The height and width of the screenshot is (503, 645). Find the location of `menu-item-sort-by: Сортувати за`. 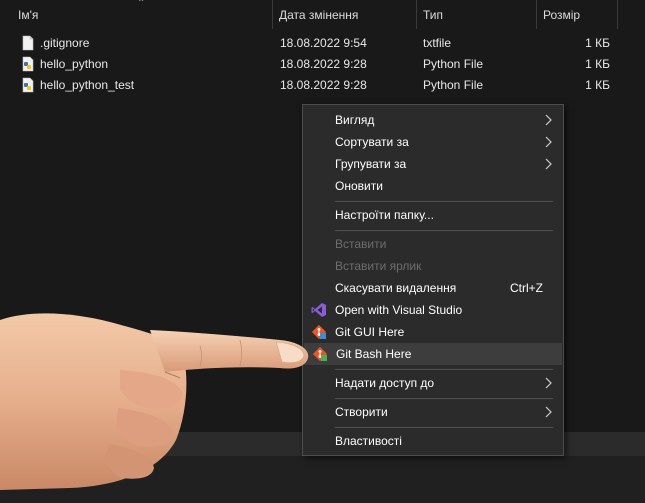

menu-item-sort-by: Сортувати за is located at coordinates (433, 142).